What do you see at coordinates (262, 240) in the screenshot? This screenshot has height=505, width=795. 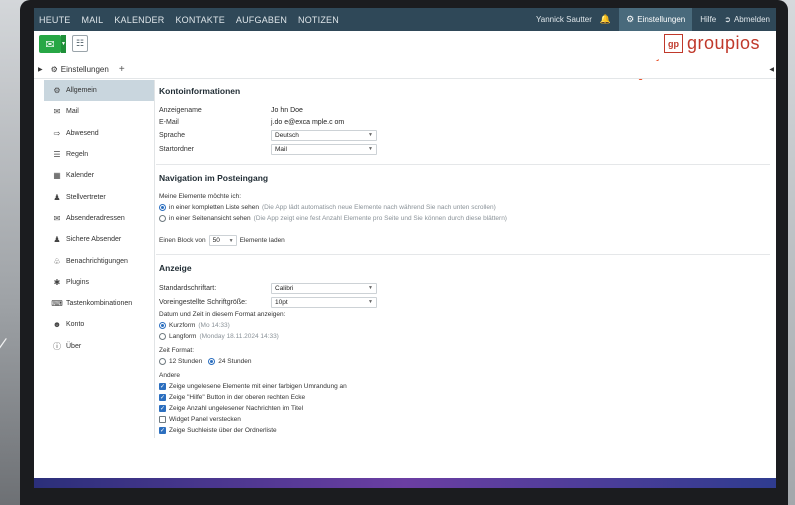 I see `block-suffix: Elemente laden` at bounding box center [262, 240].